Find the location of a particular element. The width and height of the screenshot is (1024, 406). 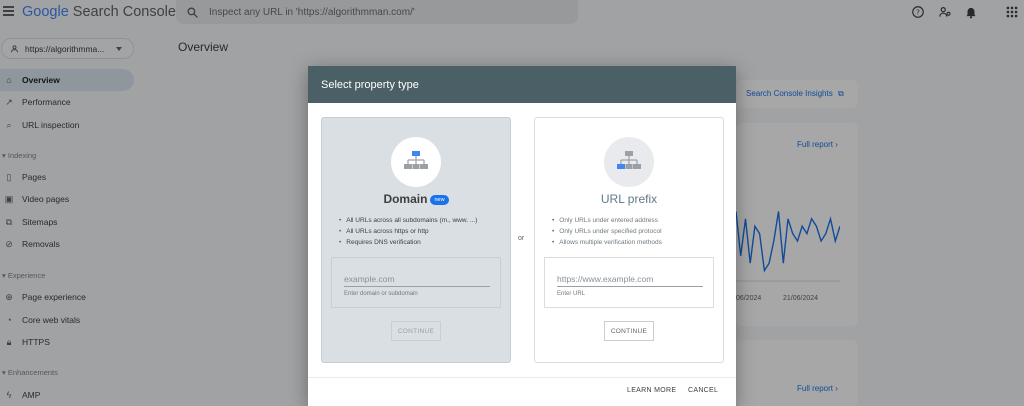

or-separator: or is located at coordinates (521, 238).